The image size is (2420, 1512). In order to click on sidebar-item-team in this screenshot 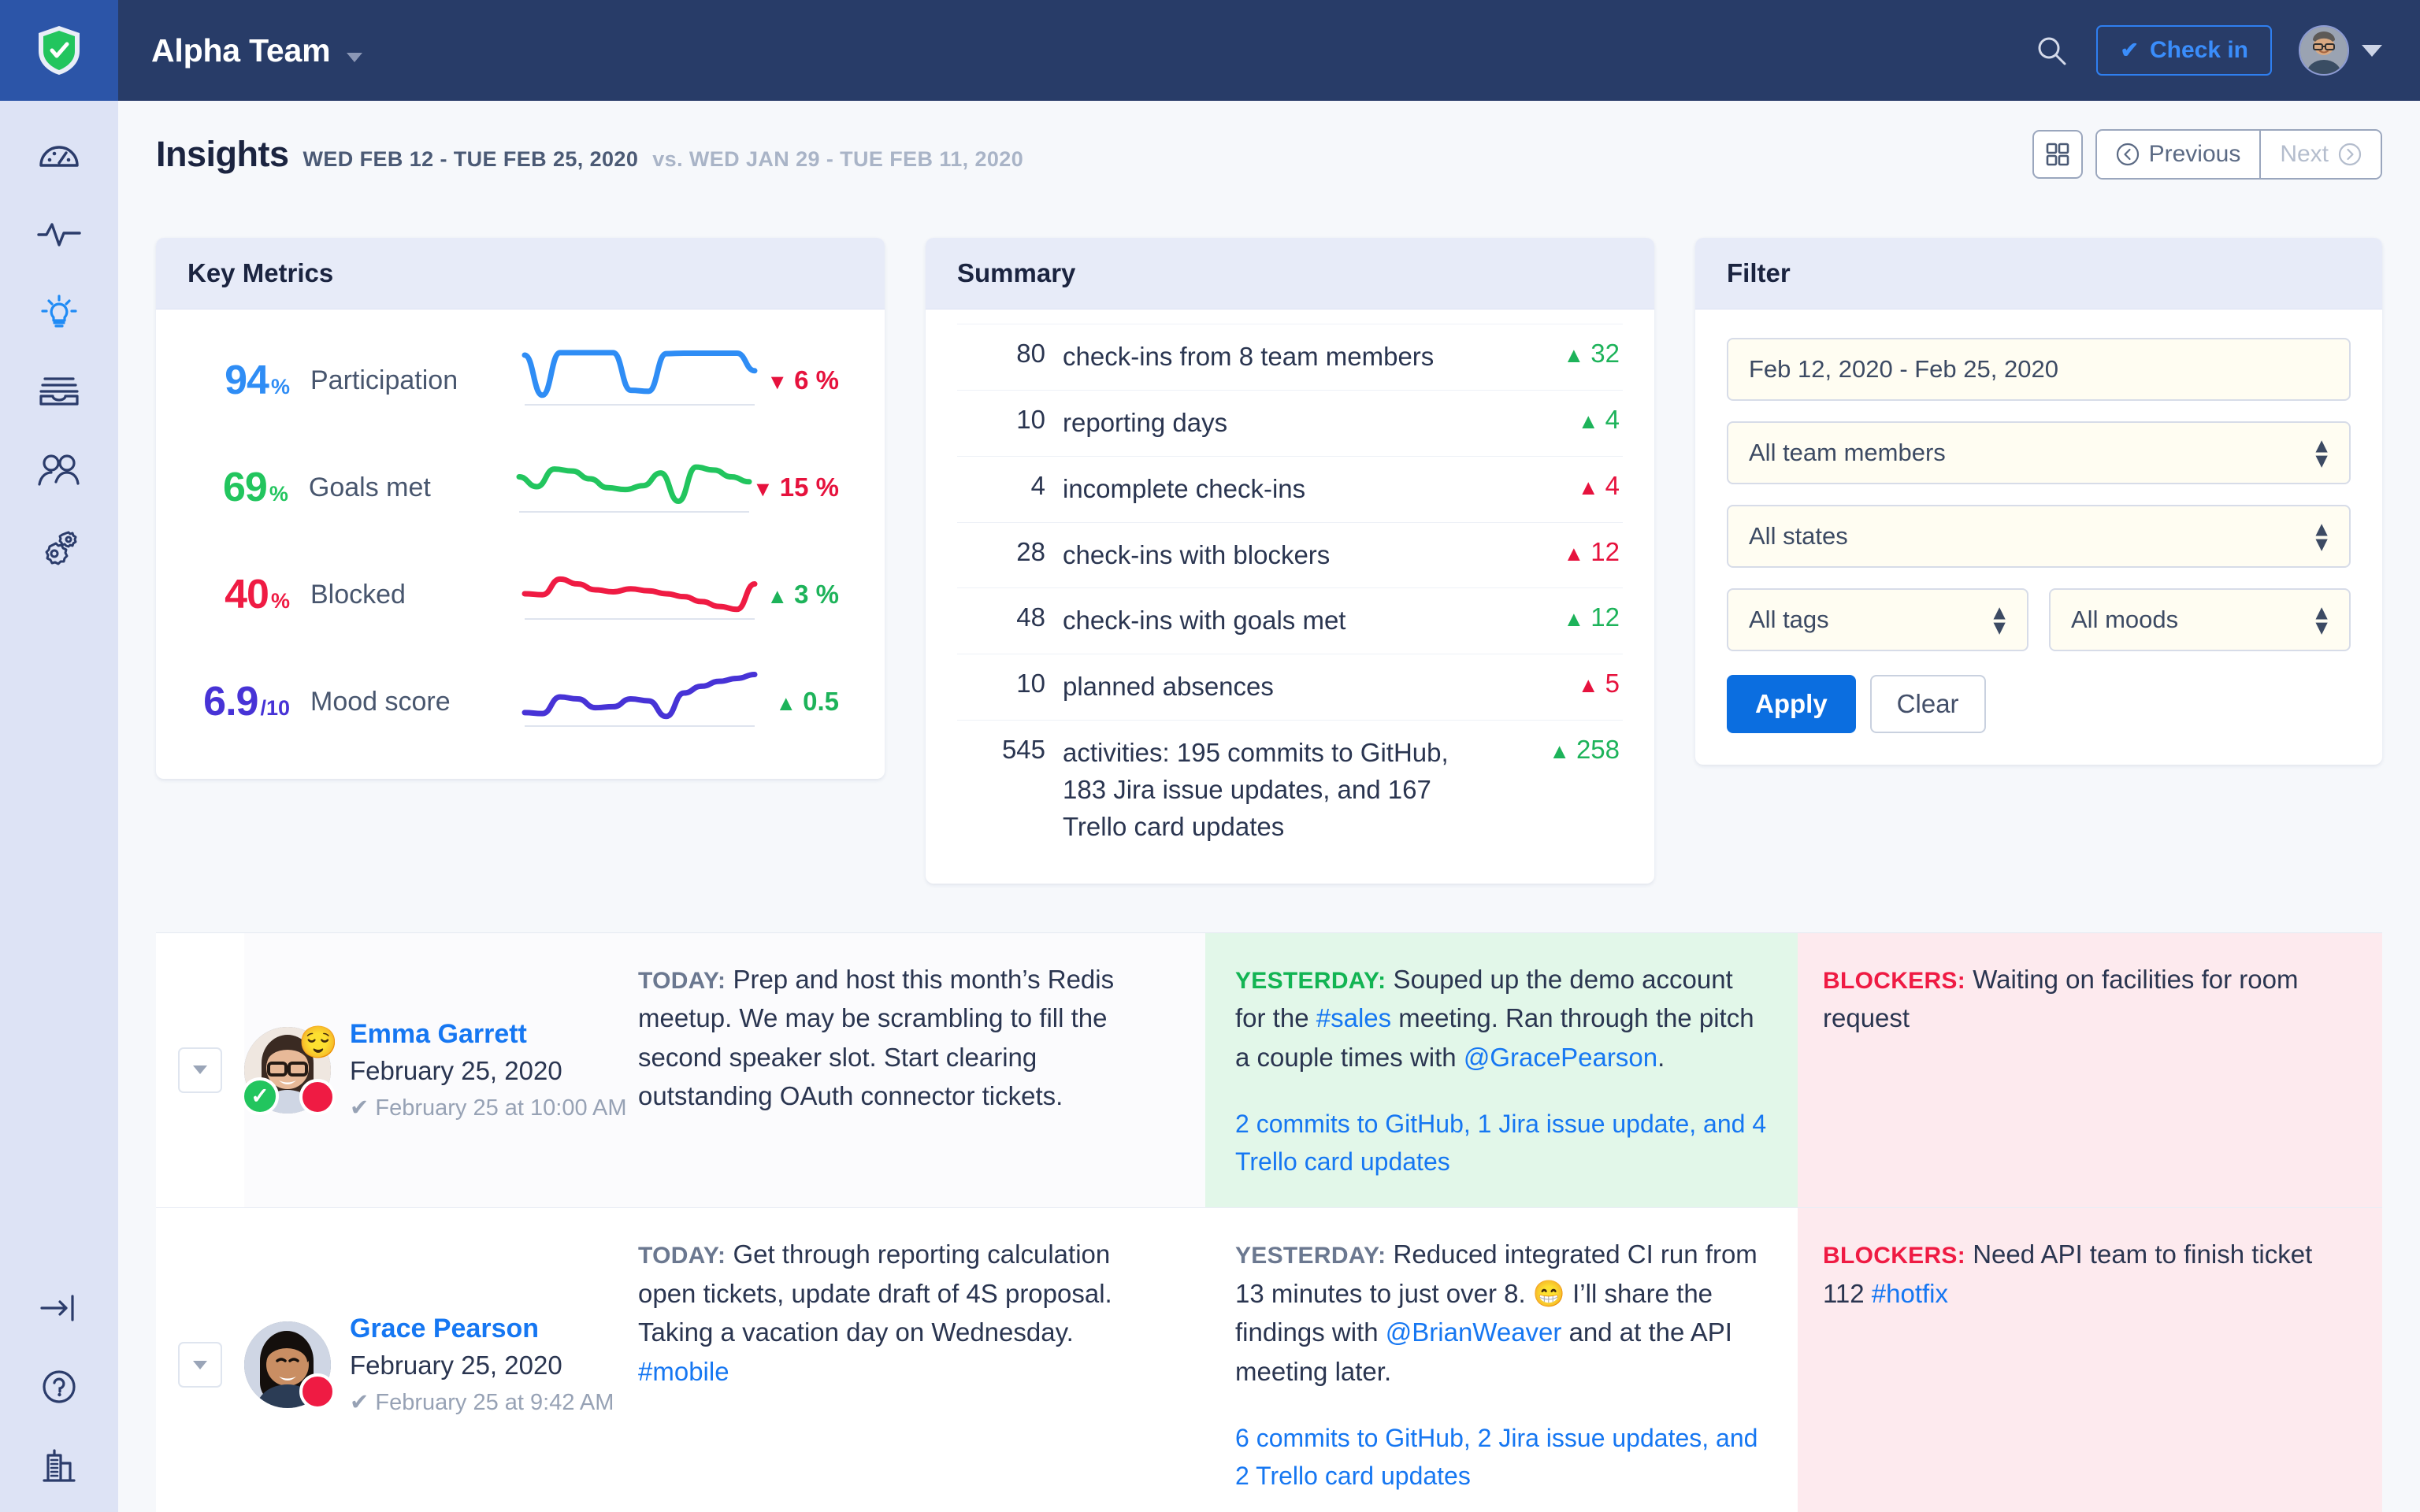, I will do `click(59, 470)`.